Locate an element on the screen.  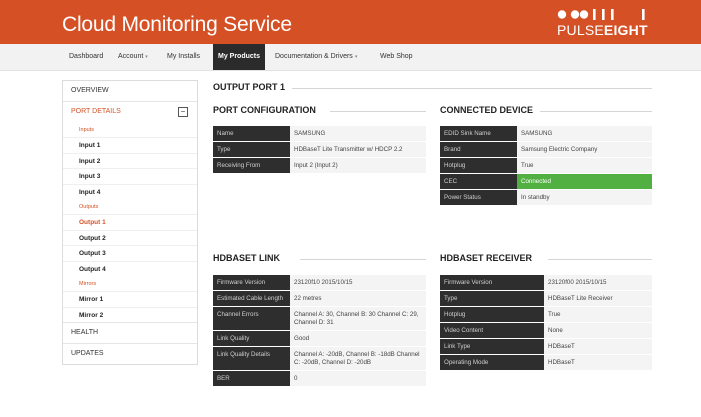
nav-dashboard: Dashboard is located at coordinates (86, 57).